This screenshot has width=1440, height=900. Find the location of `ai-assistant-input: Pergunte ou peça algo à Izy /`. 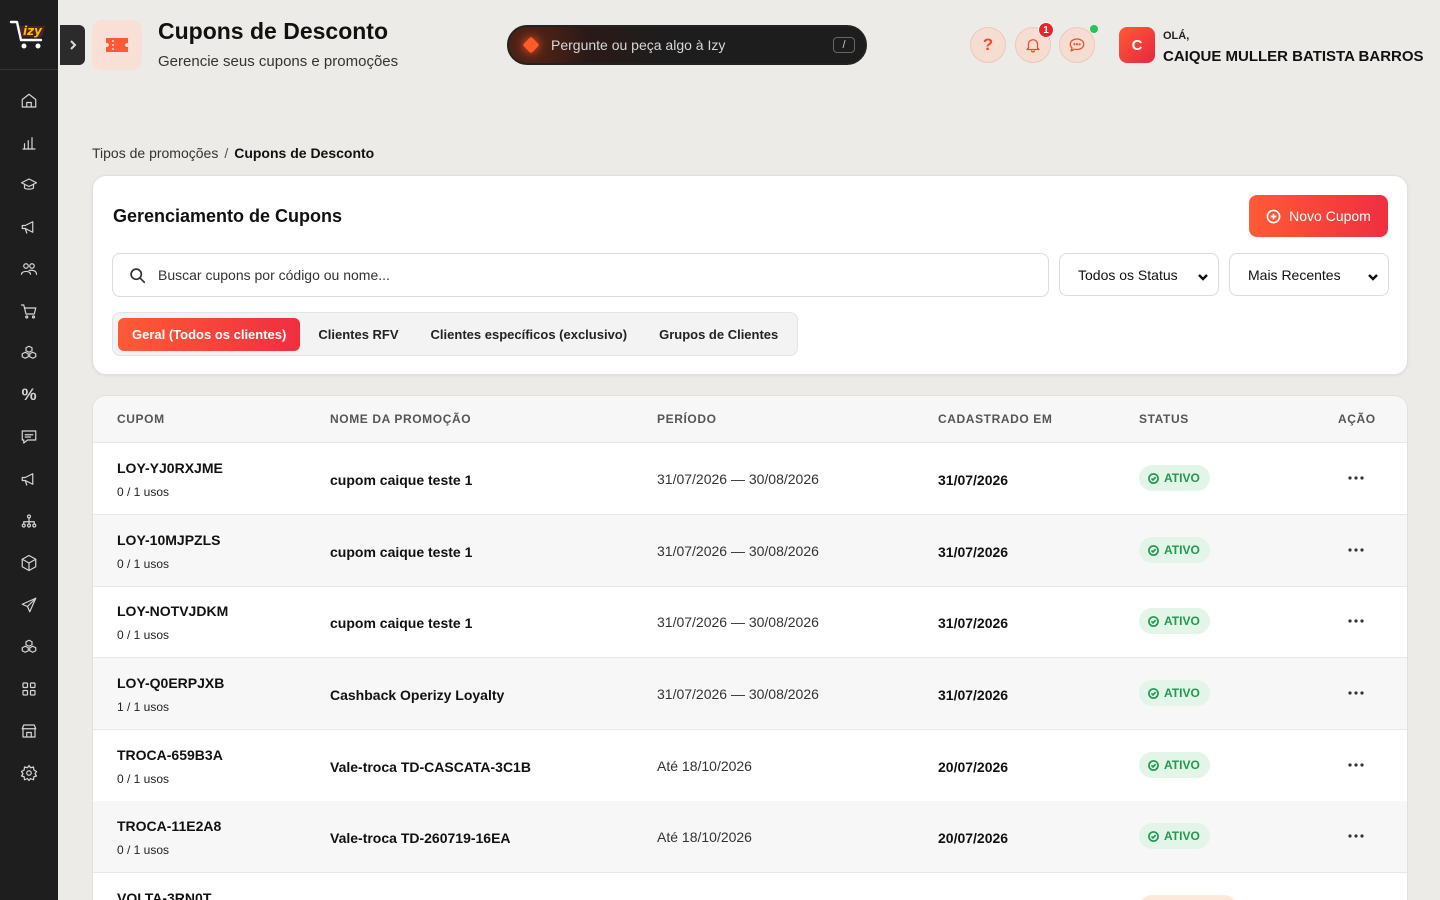

ai-assistant-input: Pergunte ou peça algo à Izy / is located at coordinates (687, 45).